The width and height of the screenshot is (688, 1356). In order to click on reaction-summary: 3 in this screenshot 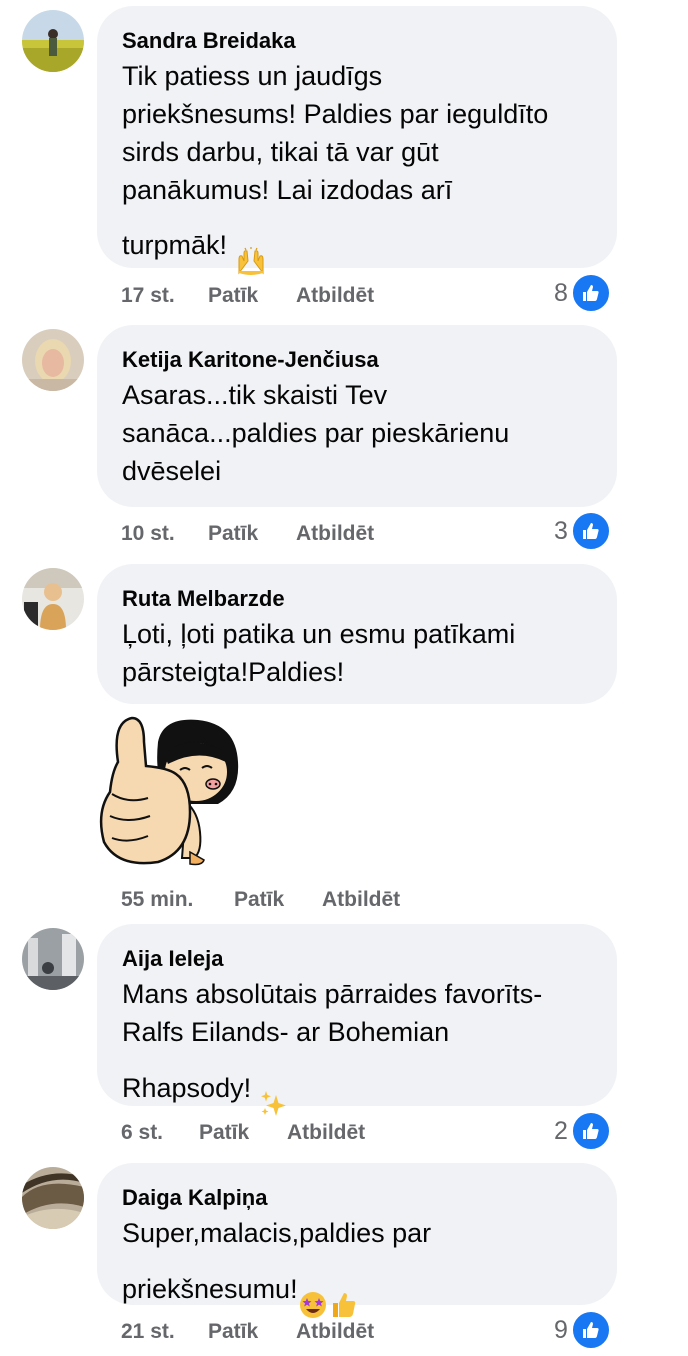, I will do `click(583, 531)`.